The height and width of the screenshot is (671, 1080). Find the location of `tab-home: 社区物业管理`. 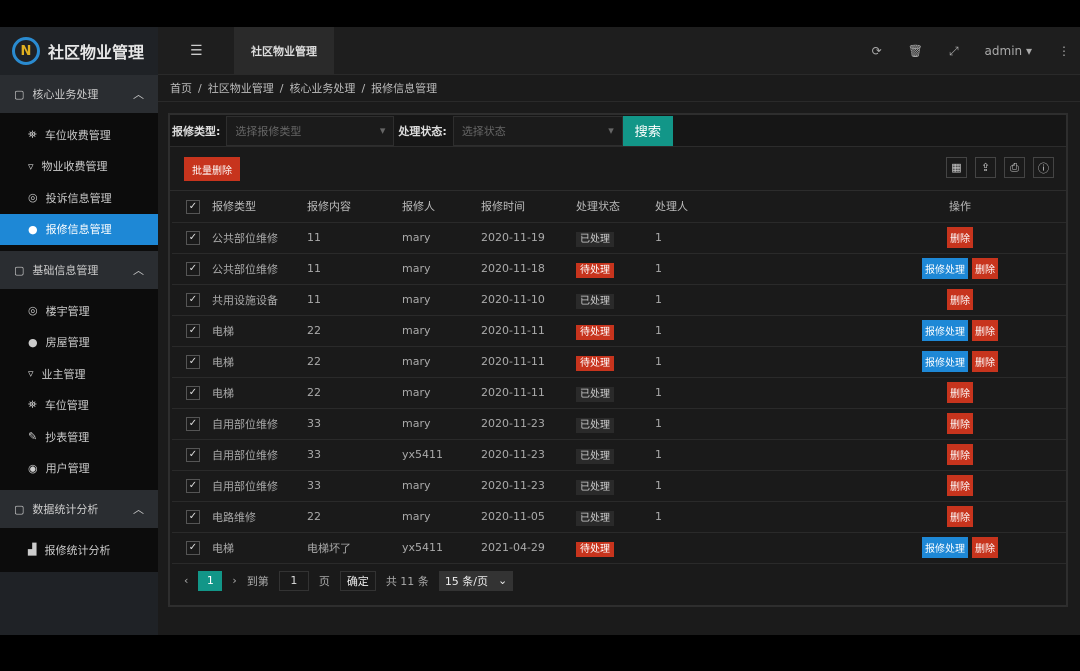

tab-home: 社区物业管理 is located at coordinates (284, 51).